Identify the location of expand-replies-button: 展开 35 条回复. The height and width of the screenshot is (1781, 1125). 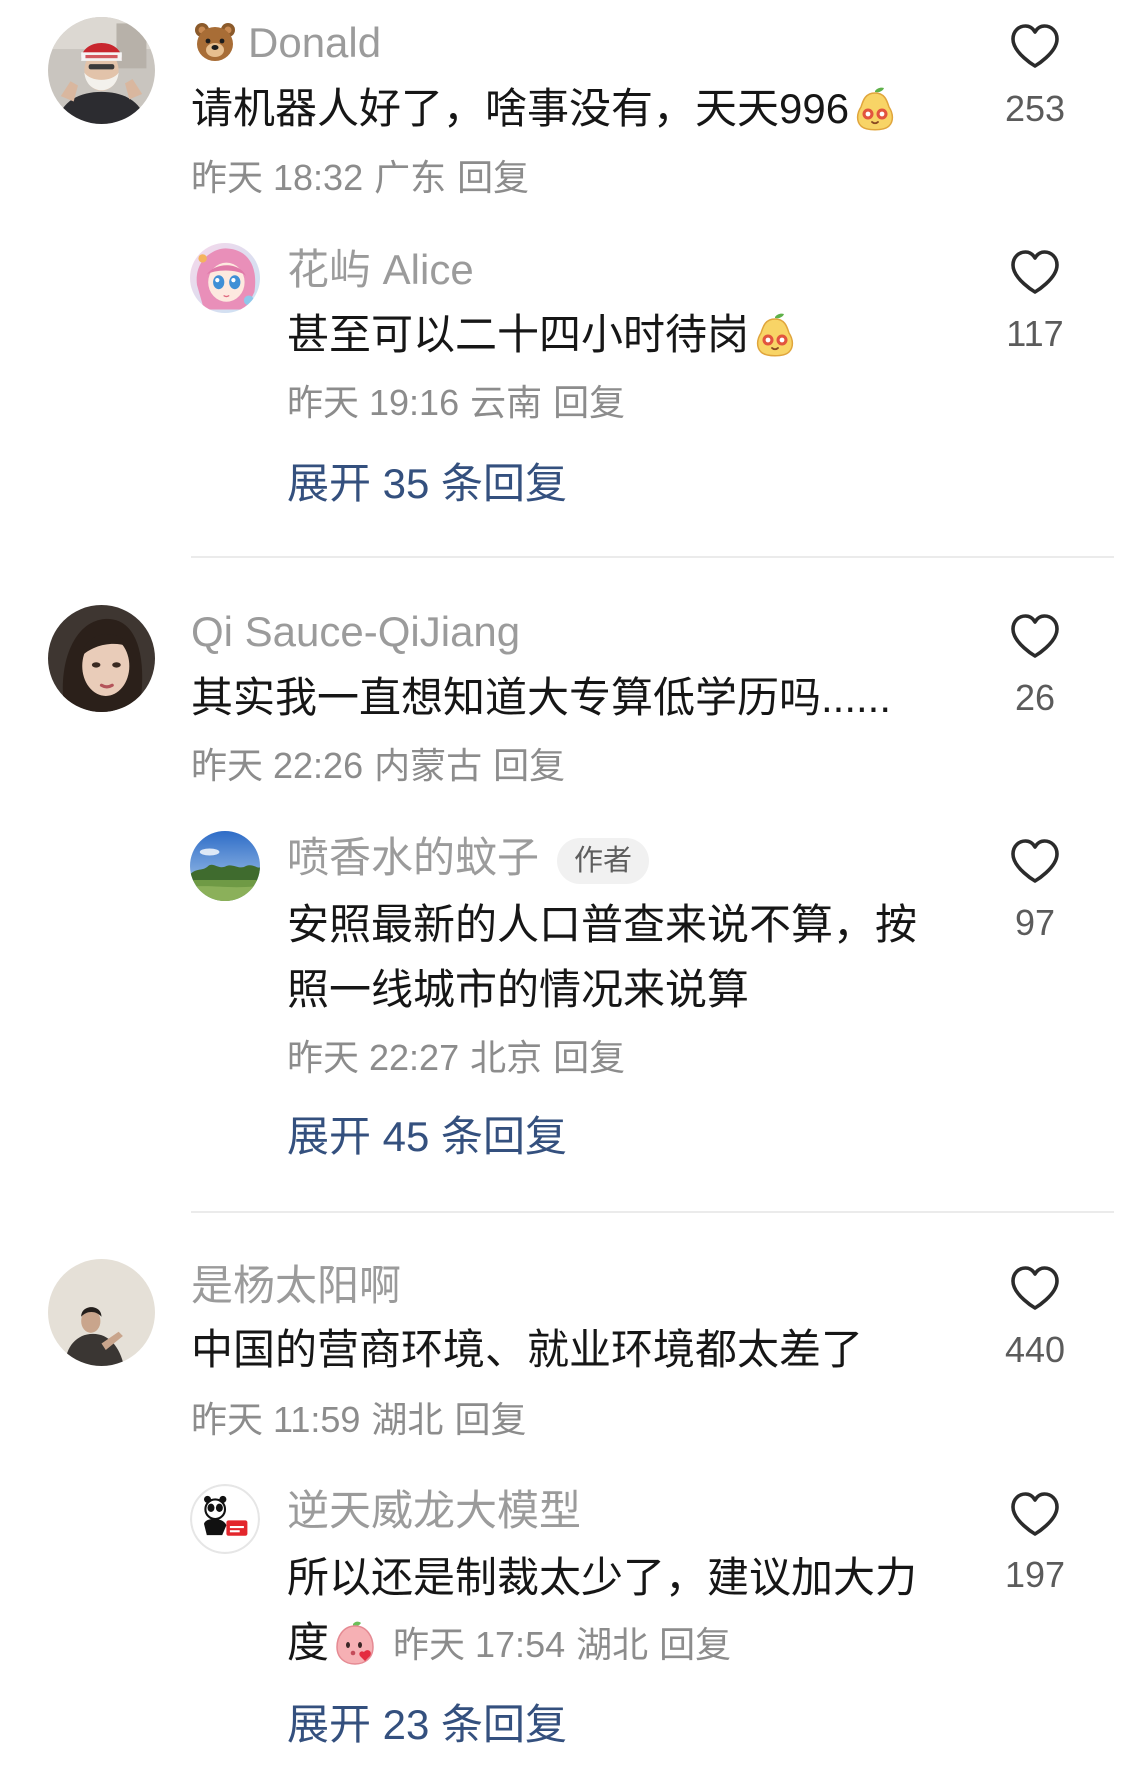
(427, 484).